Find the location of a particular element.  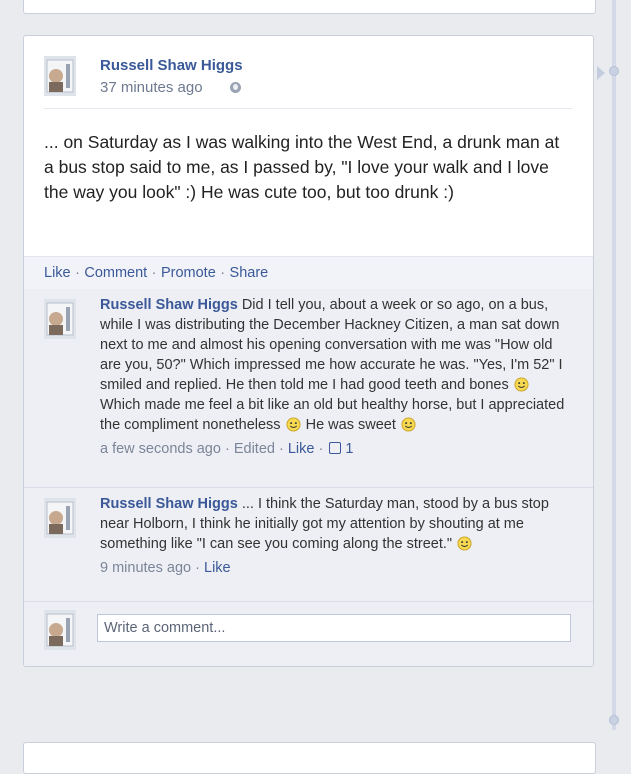

my-avatar is located at coordinates (60, 630).